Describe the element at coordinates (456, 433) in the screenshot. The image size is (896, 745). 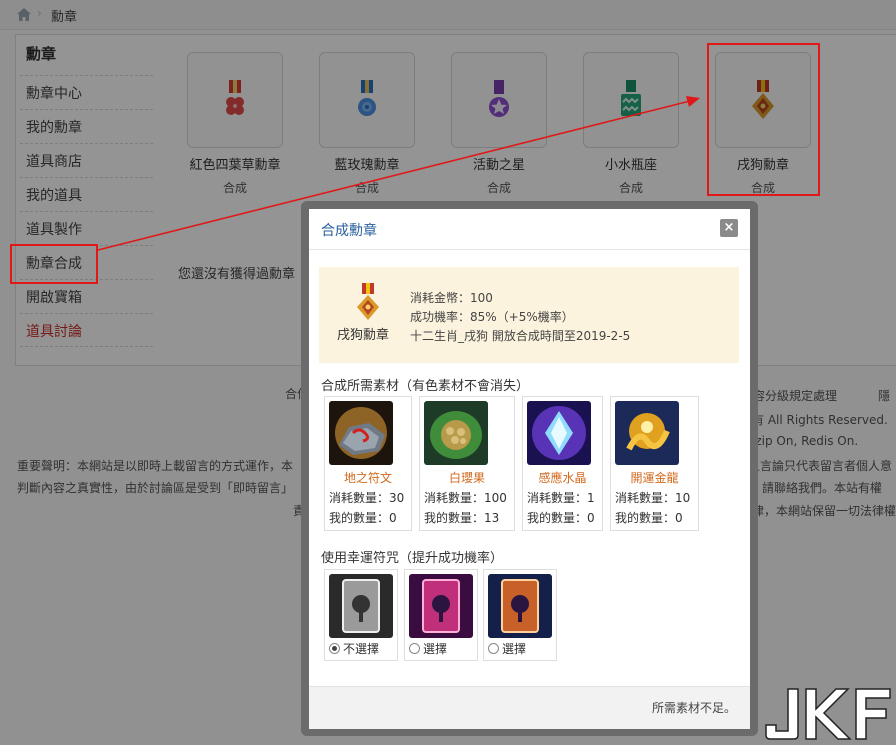
I see `white-fruit-icon` at that location.